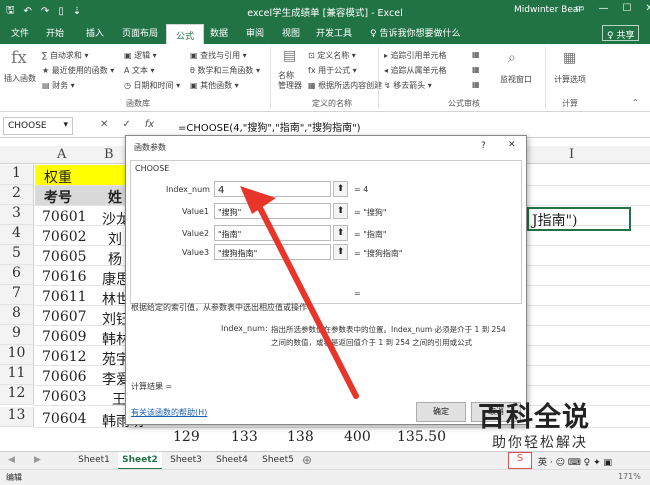  What do you see at coordinates (232, 461) in the screenshot?
I see `sheet-tab: Sheet4` at bounding box center [232, 461].